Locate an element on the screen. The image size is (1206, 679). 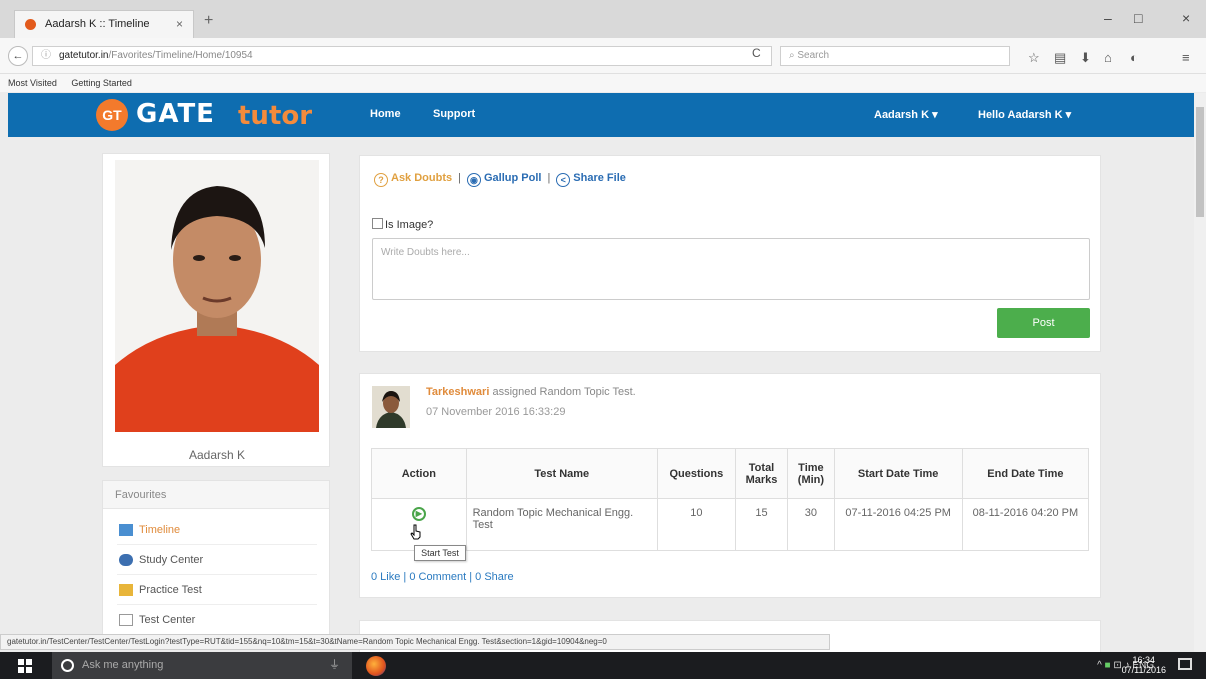
search-placeholder: Search is located at coordinates (813, 55).